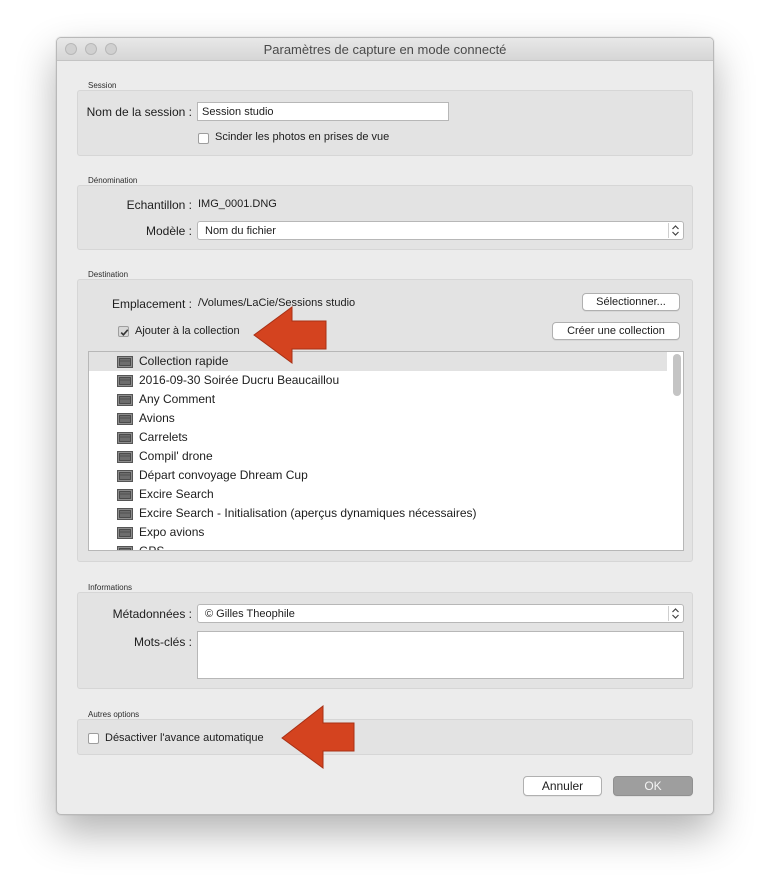  What do you see at coordinates (378, 475) in the screenshot?
I see `collection-list-item: Départ convoyage Dhream Cup` at bounding box center [378, 475].